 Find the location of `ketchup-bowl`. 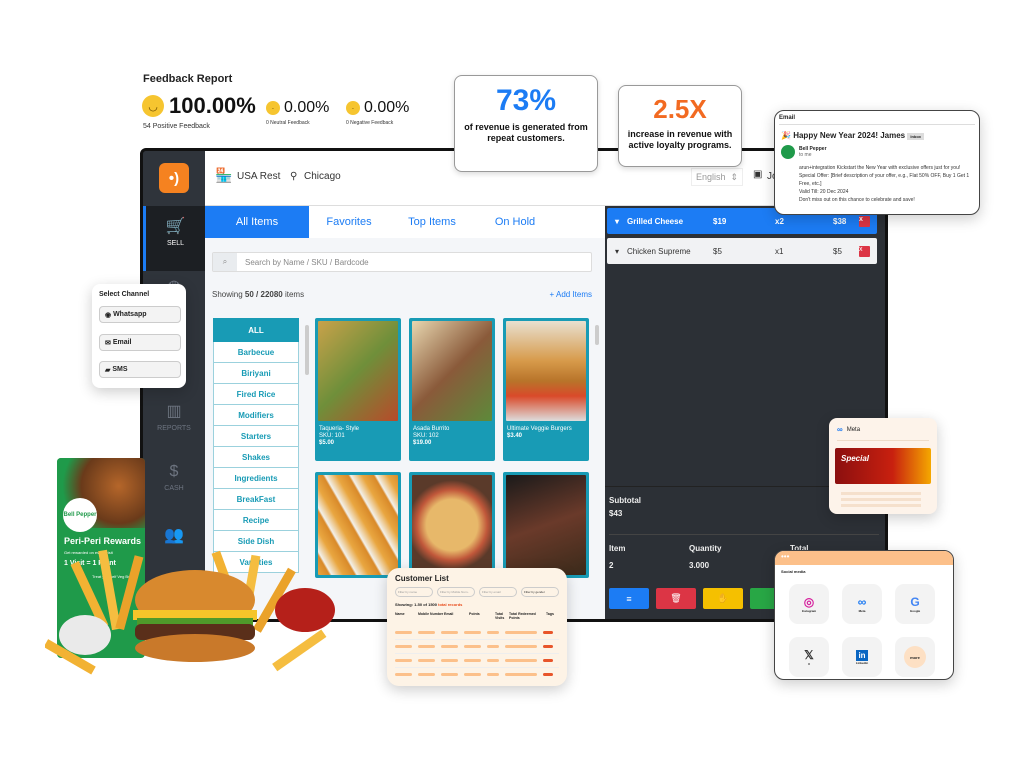

ketchup-bowl is located at coordinates (305, 610).